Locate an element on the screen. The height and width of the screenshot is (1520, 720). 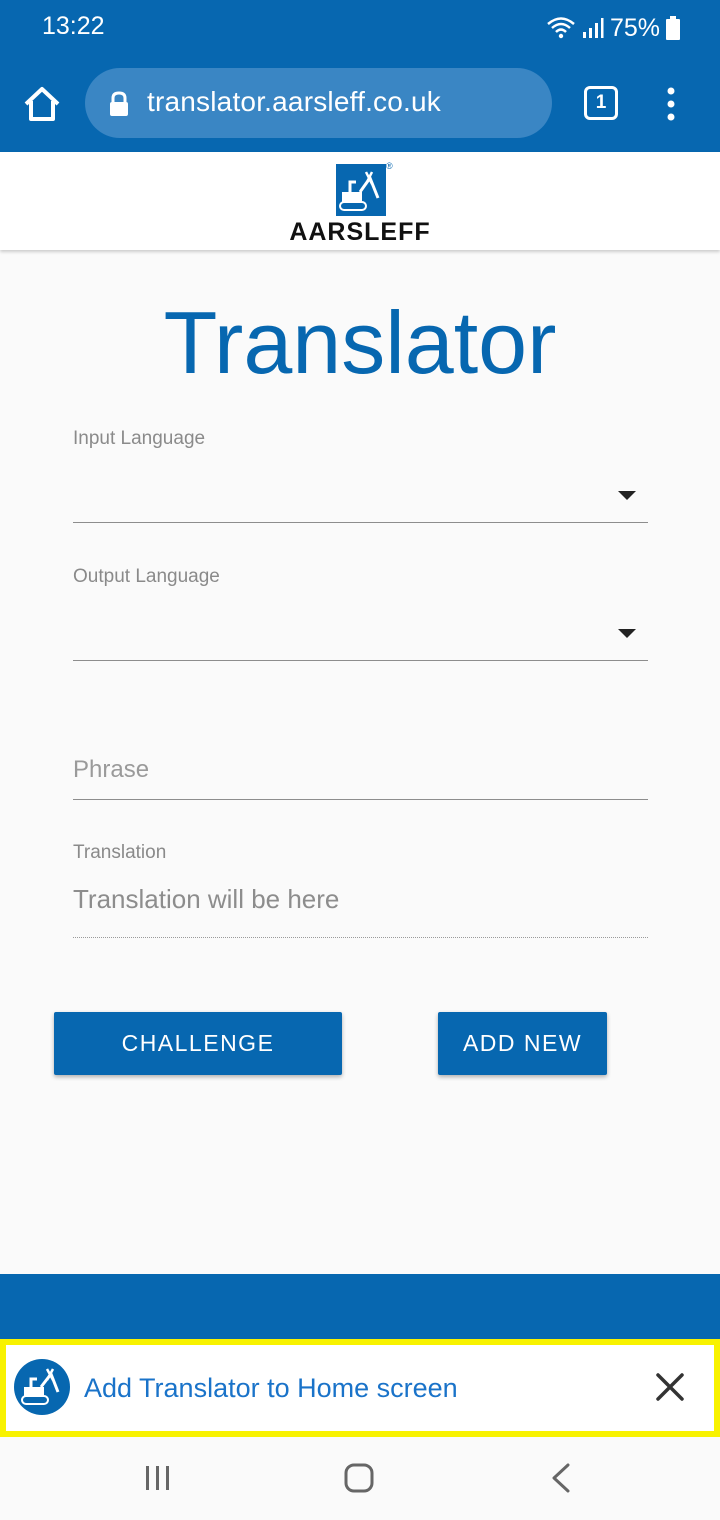
add-to-home-text: Add Translator to Home screen is located at coordinates (271, 1388).